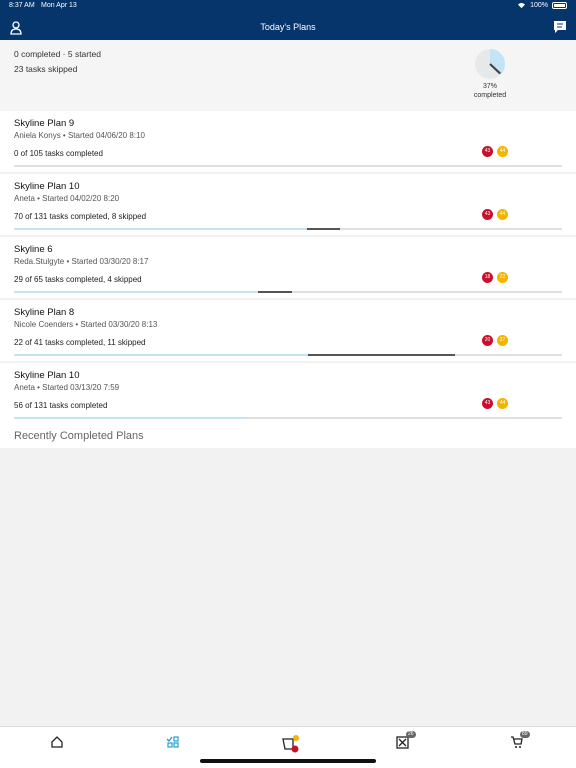 Image resolution: width=576 pixels, height=768 pixels. I want to click on plan-tasks: 22 of 41 tasks completed, 11 skipped, so click(80, 342).